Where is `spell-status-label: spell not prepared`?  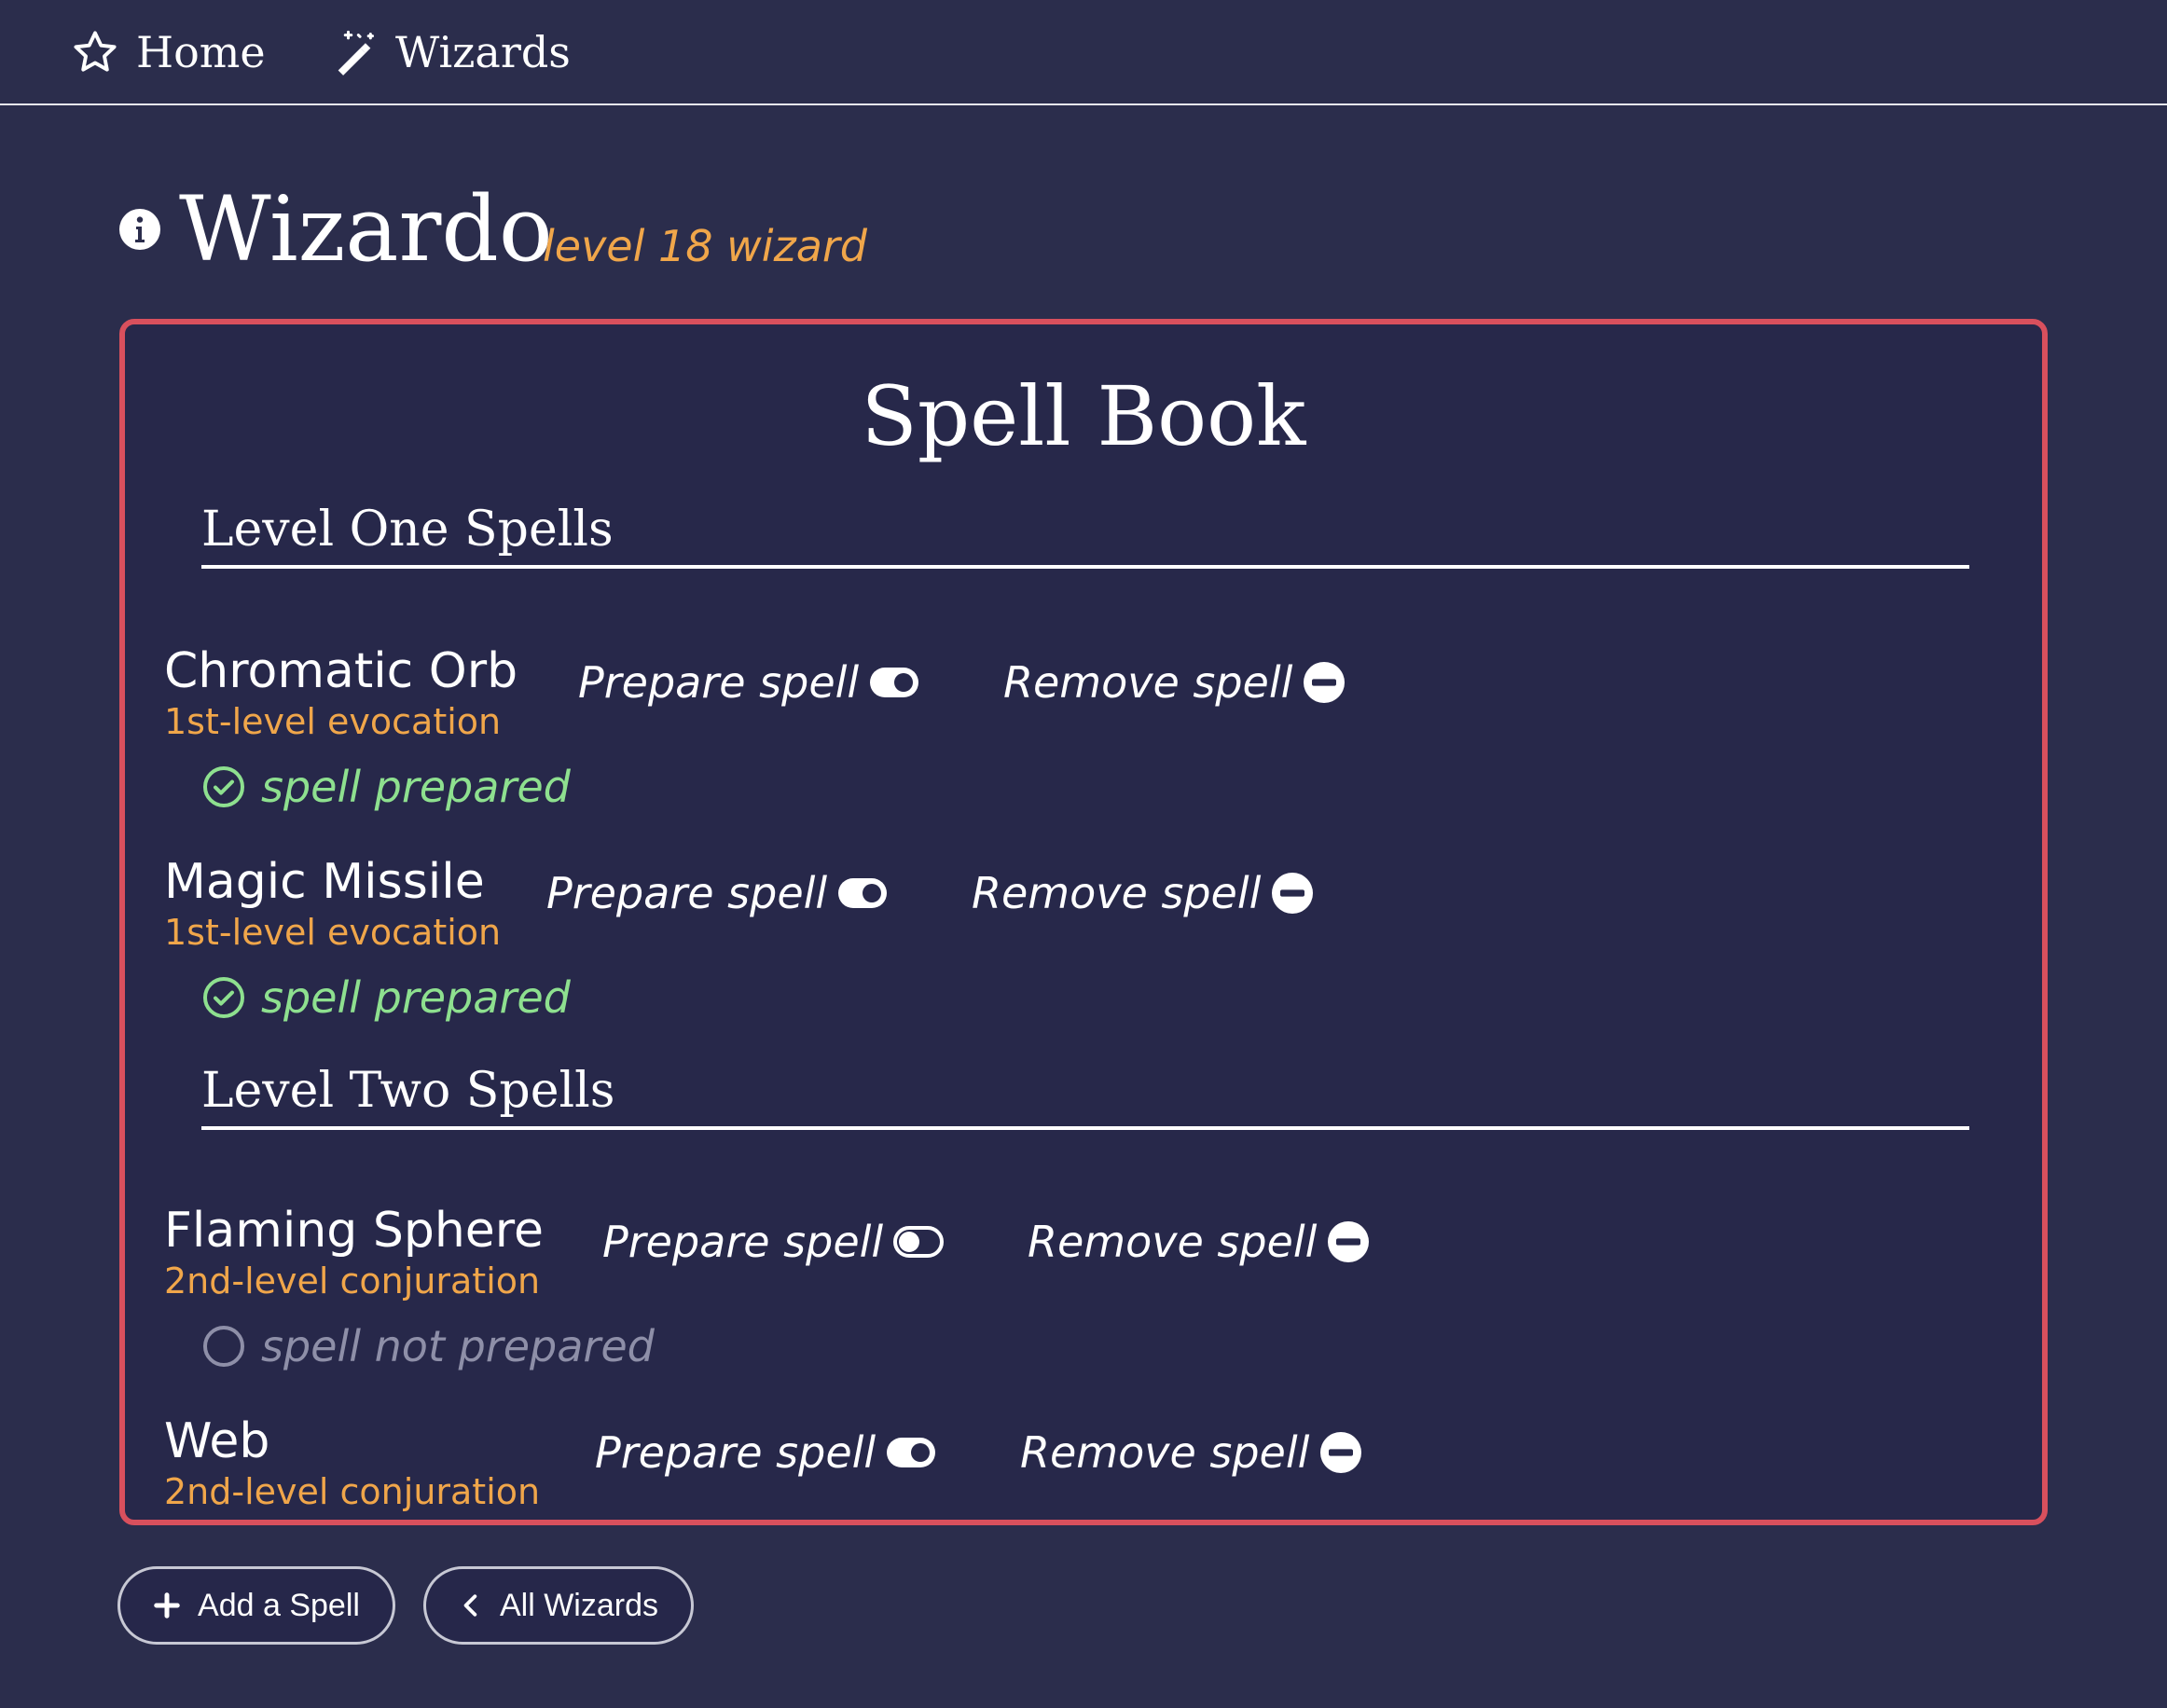
spell-status-label: spell not prepared is located at coordinates (458, 1346).